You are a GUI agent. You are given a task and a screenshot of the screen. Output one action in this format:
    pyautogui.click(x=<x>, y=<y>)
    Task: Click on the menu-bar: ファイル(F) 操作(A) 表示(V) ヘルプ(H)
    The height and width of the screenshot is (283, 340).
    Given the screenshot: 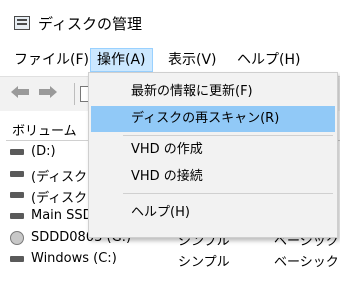 What is the action you would take?
    pyautogui.click(x=170, y=59)
    